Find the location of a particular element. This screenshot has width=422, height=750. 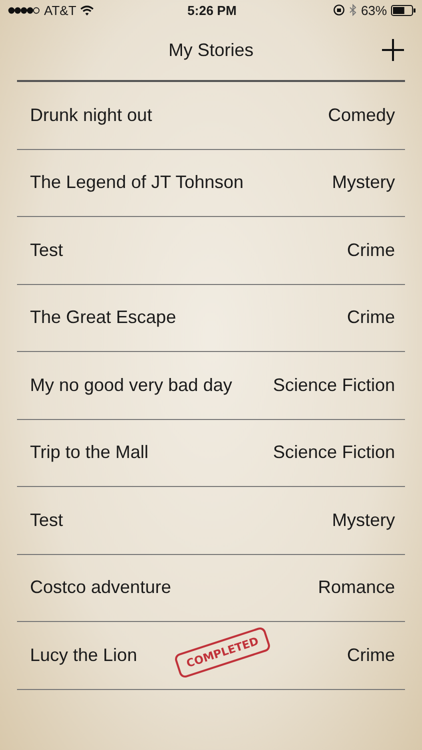

carrier-label: AT&T is located at coordinates (60, 10).